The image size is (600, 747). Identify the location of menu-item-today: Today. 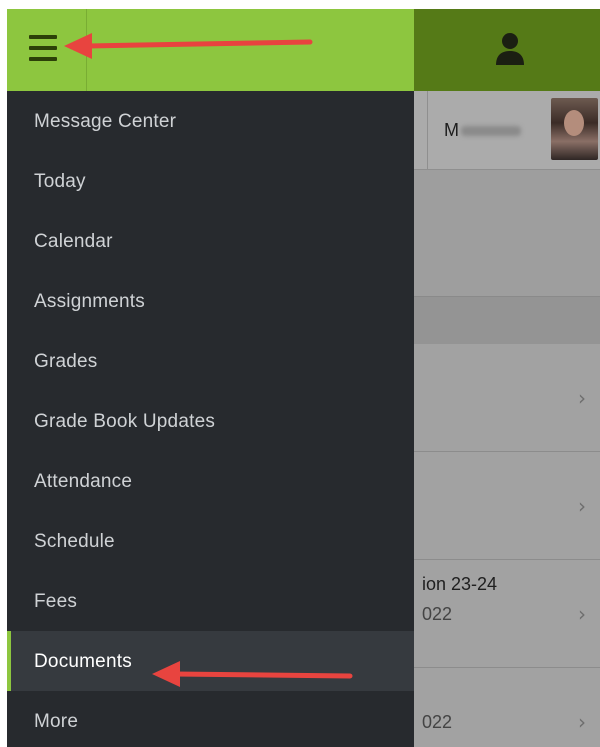
(210, 181).